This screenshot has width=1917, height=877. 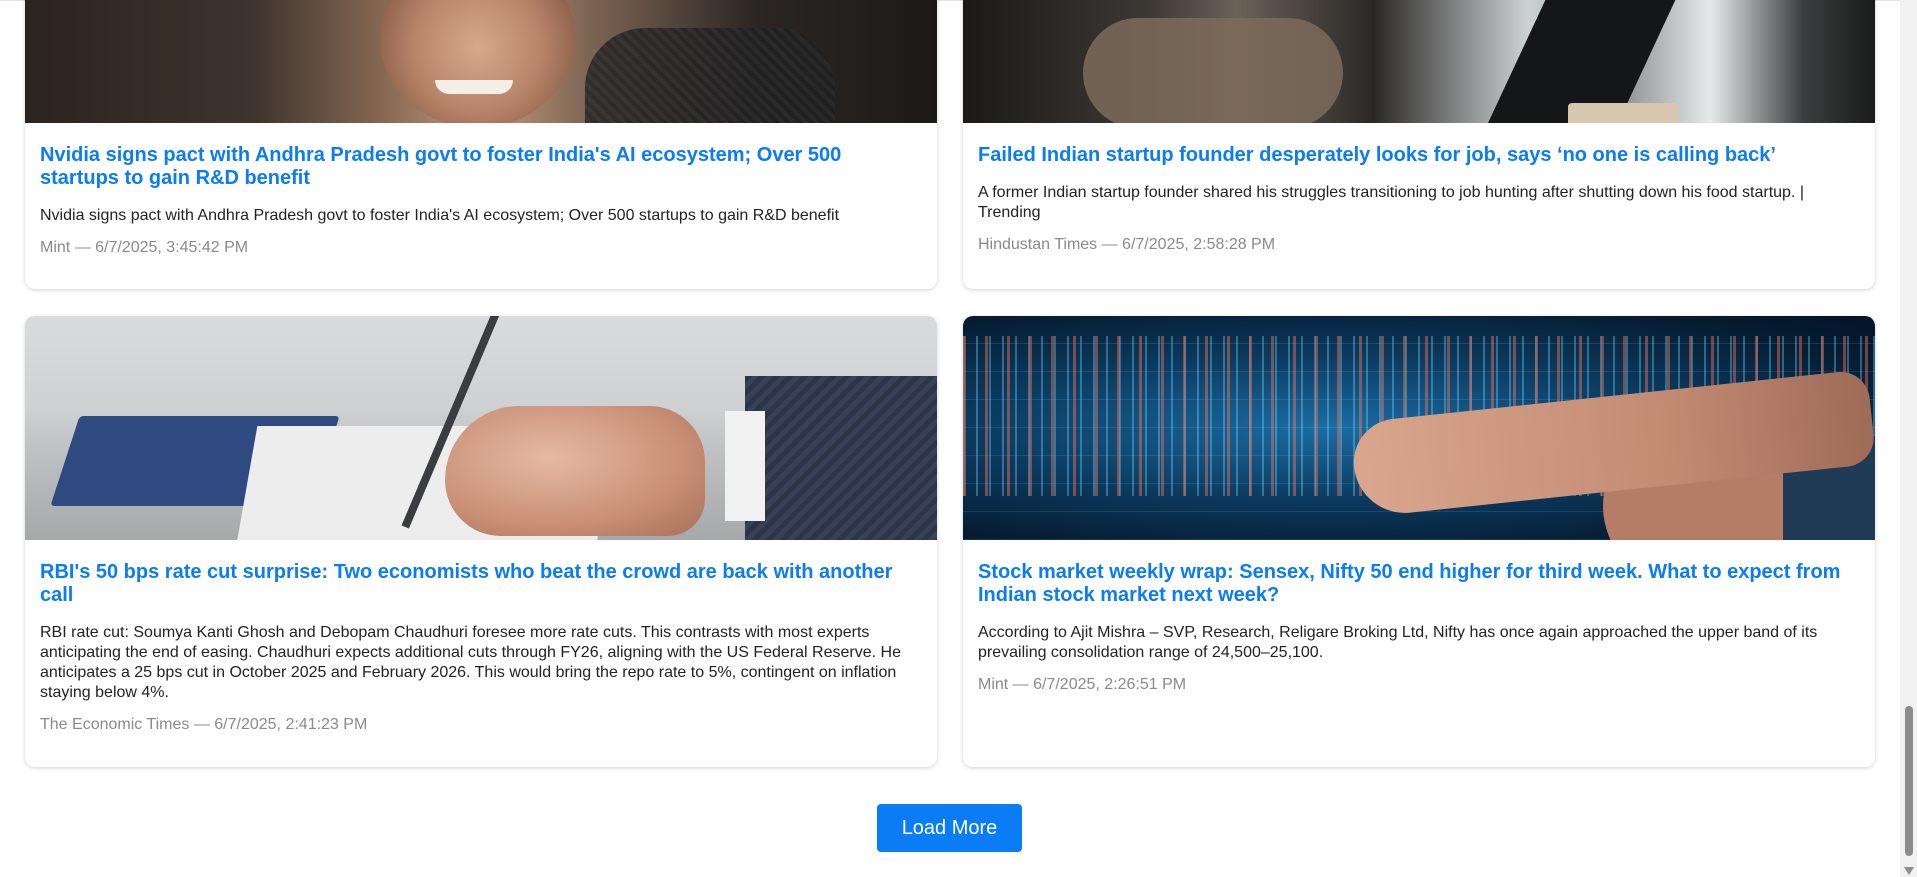 I want to click on hand-shape, so click(x=575, y=471).